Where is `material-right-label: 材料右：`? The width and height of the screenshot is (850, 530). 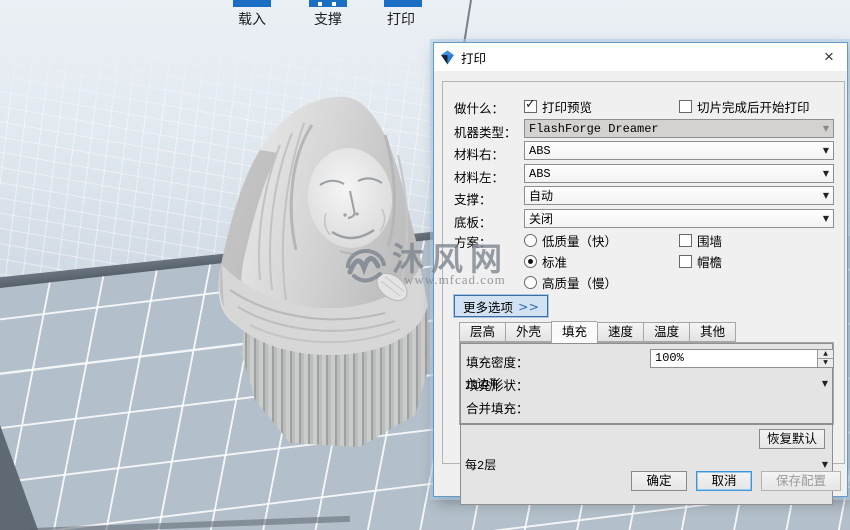 material-right-label: 材料右： is located at coordinates (479, 155).